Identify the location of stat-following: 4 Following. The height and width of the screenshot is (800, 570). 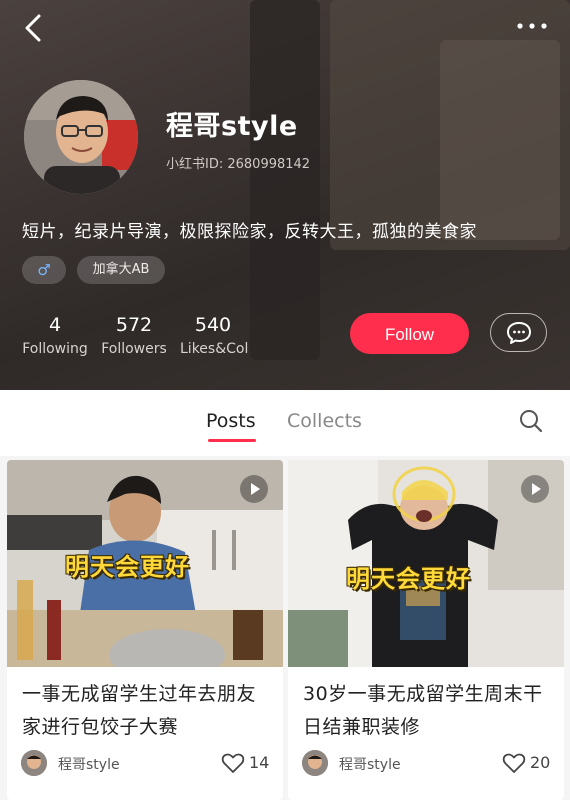
(55, 335).